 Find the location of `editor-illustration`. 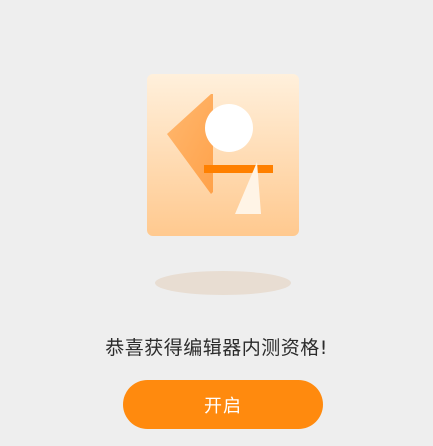

editor-illustration is located at coordinates (223, 155).